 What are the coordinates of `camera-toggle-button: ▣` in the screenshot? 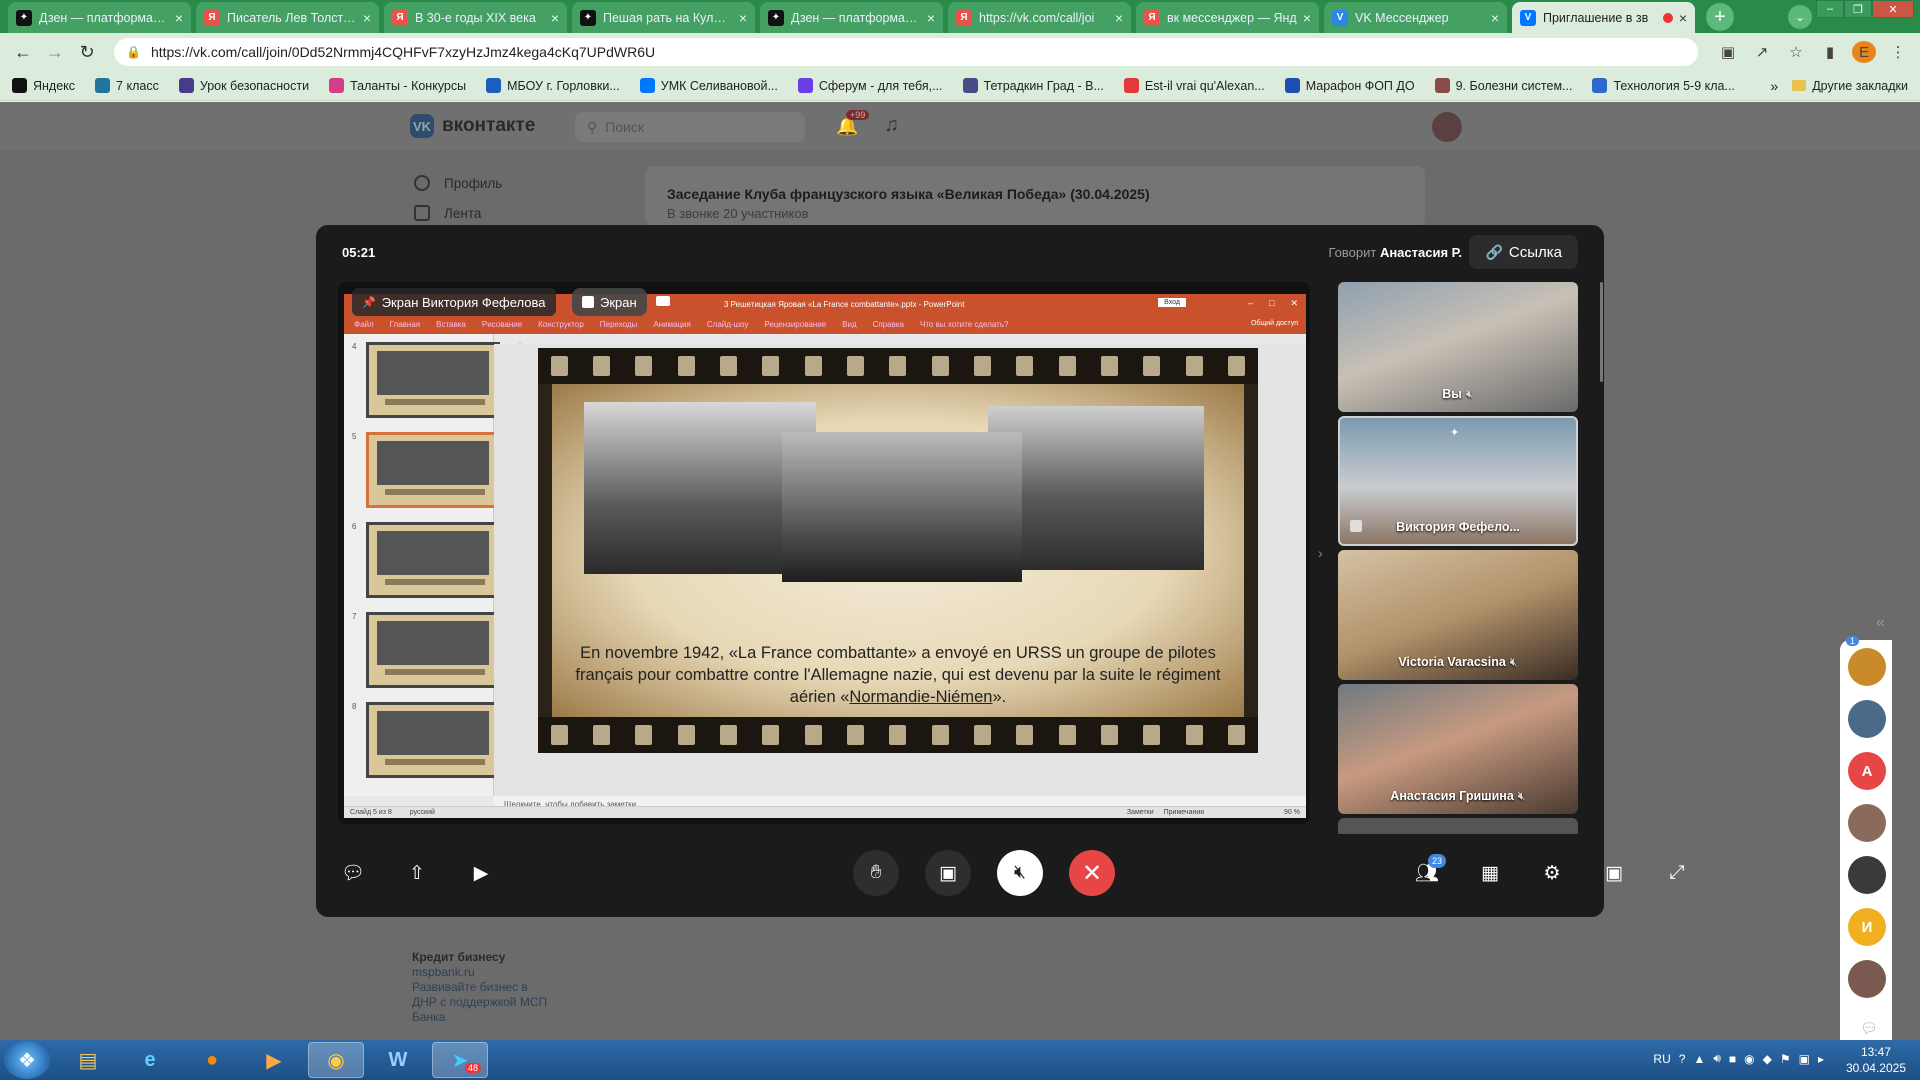 It's located at (948, 873).